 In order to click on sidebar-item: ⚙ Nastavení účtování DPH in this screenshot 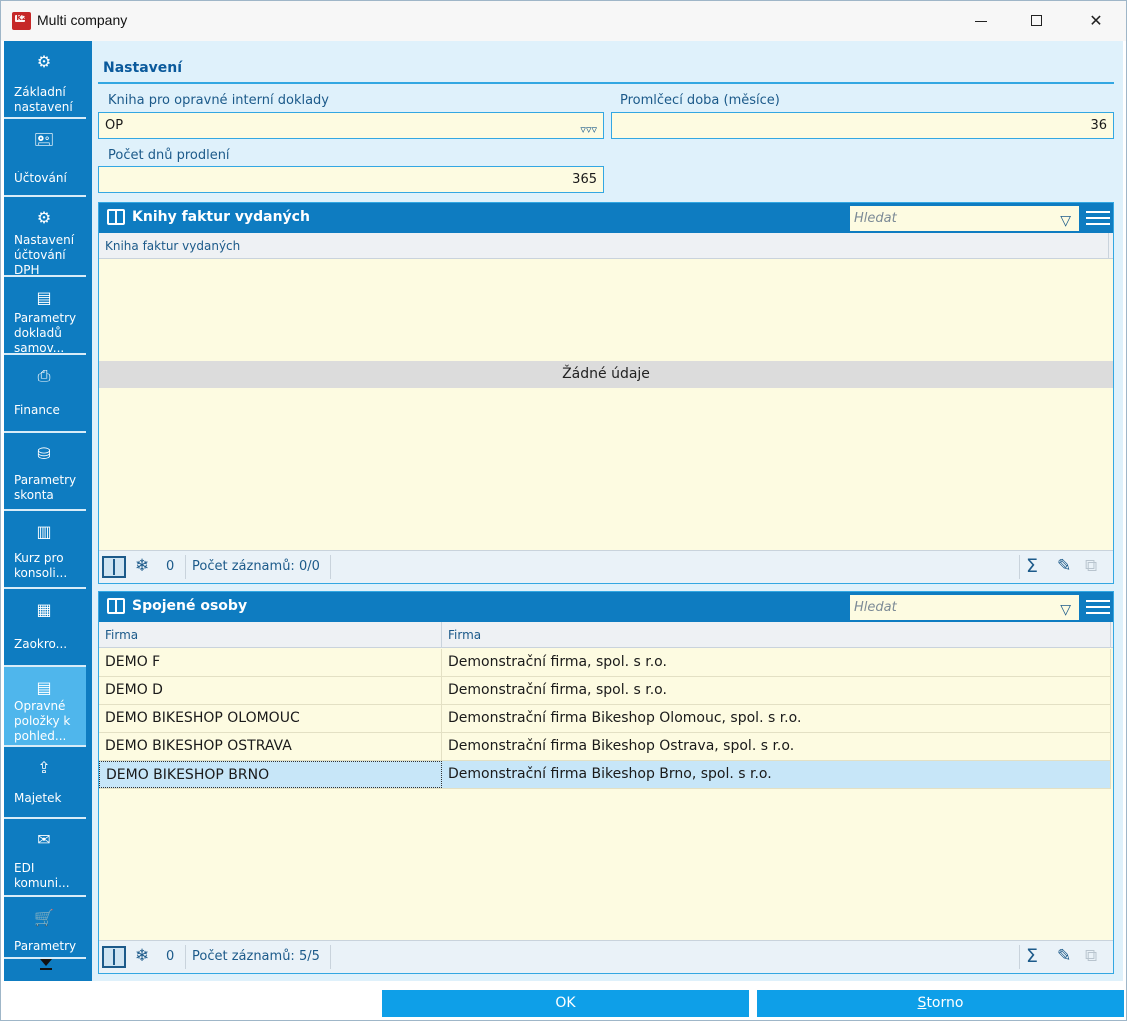, I will do `click(45, 237)`.